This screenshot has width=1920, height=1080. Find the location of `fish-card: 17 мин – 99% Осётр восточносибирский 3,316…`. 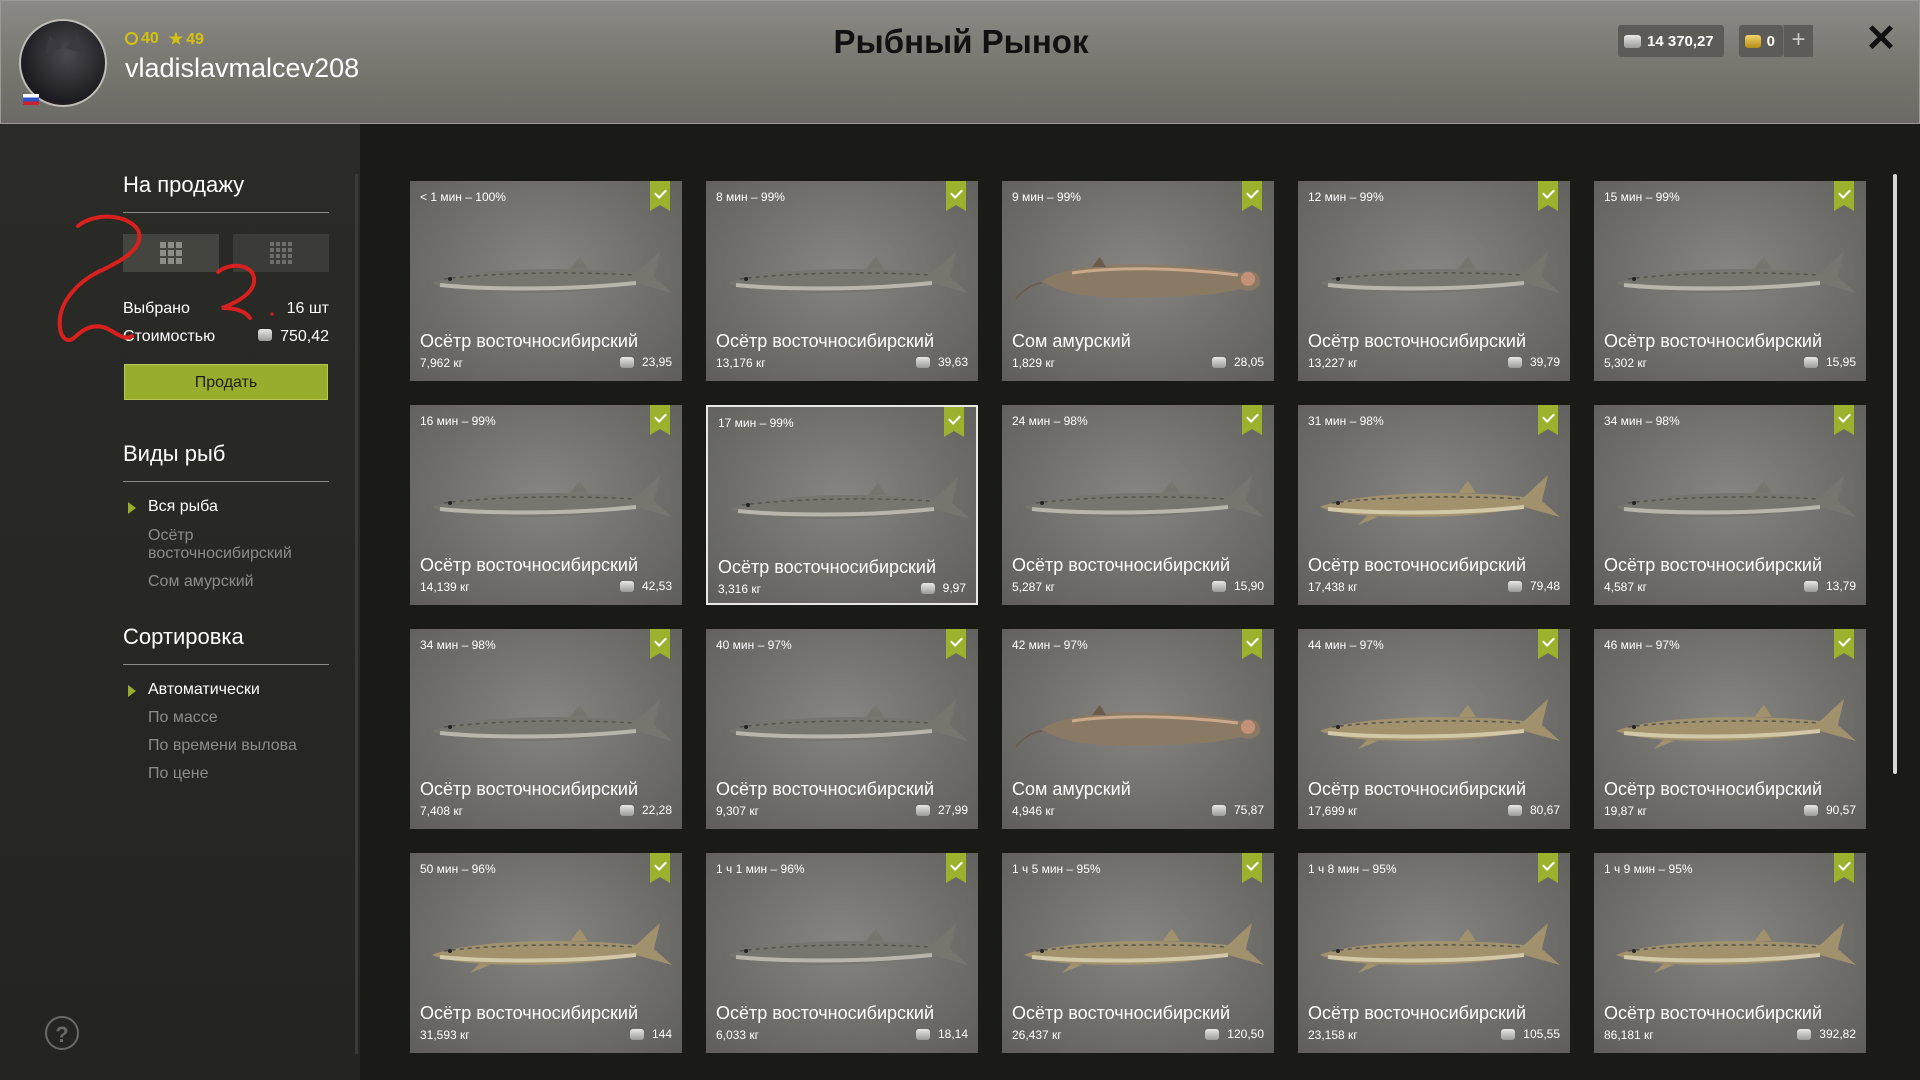

fish-card: 17 мин – 99% Осётр восточносибирский 3,316… is located at coordinates (842, 505).